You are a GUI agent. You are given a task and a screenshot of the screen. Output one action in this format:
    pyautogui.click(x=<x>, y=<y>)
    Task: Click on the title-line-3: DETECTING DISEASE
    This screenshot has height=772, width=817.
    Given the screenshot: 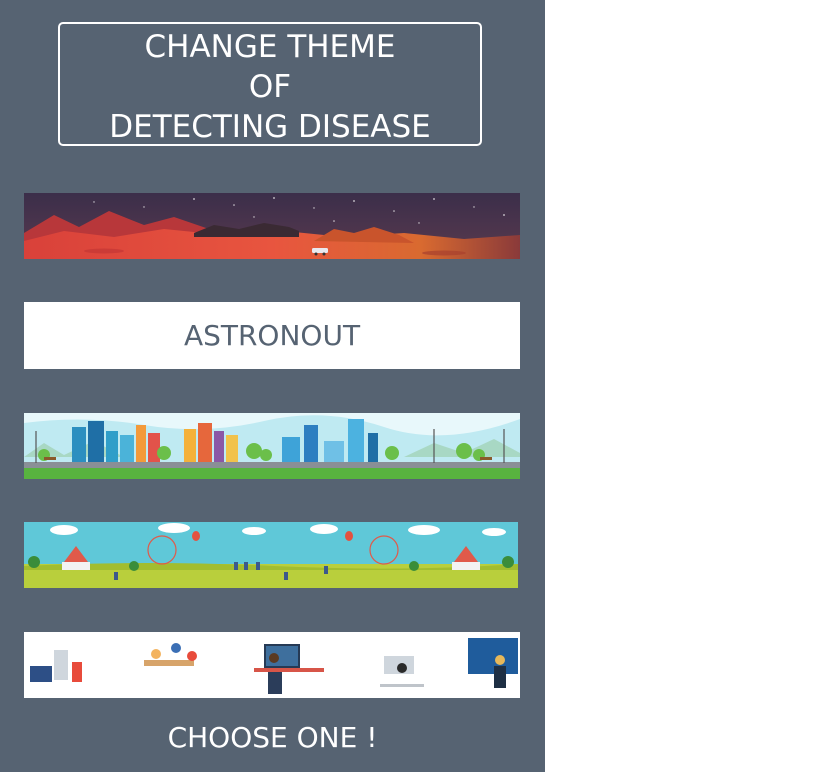 What is the action you would take?
    pyautogui.click(x=270, y=127)
    